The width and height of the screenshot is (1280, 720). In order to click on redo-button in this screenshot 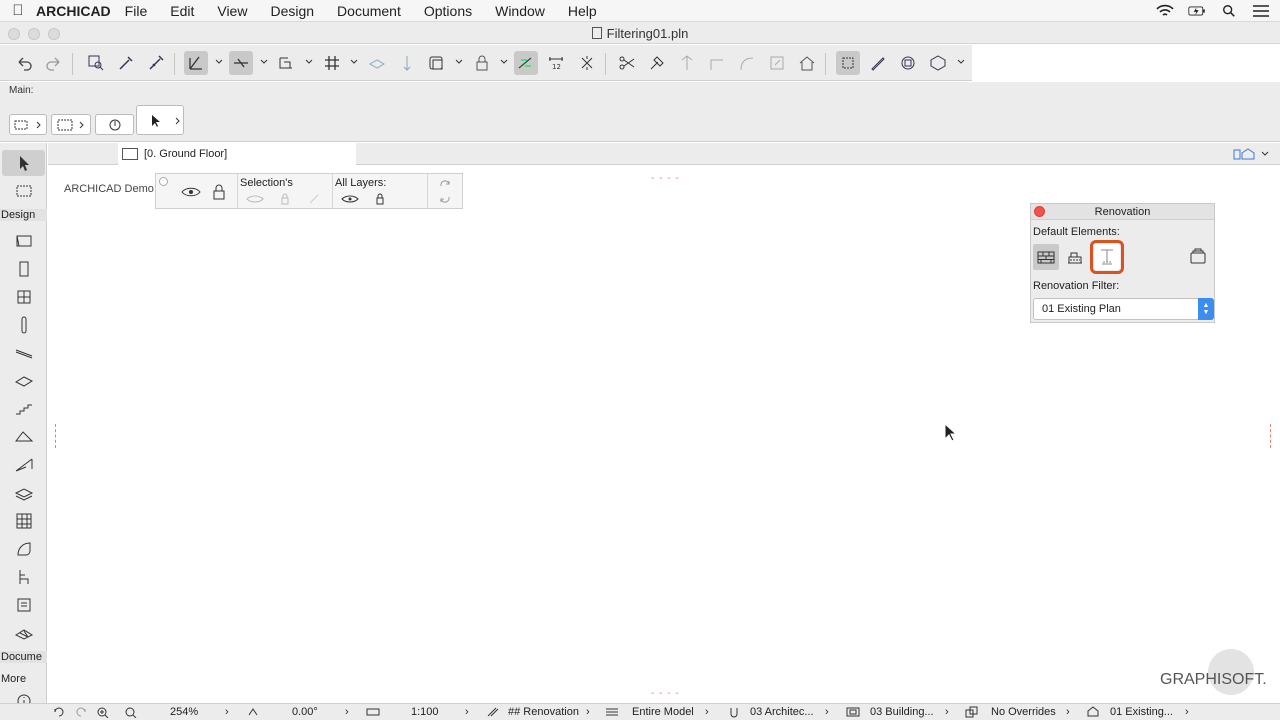, I will do `click(54, 63)`.